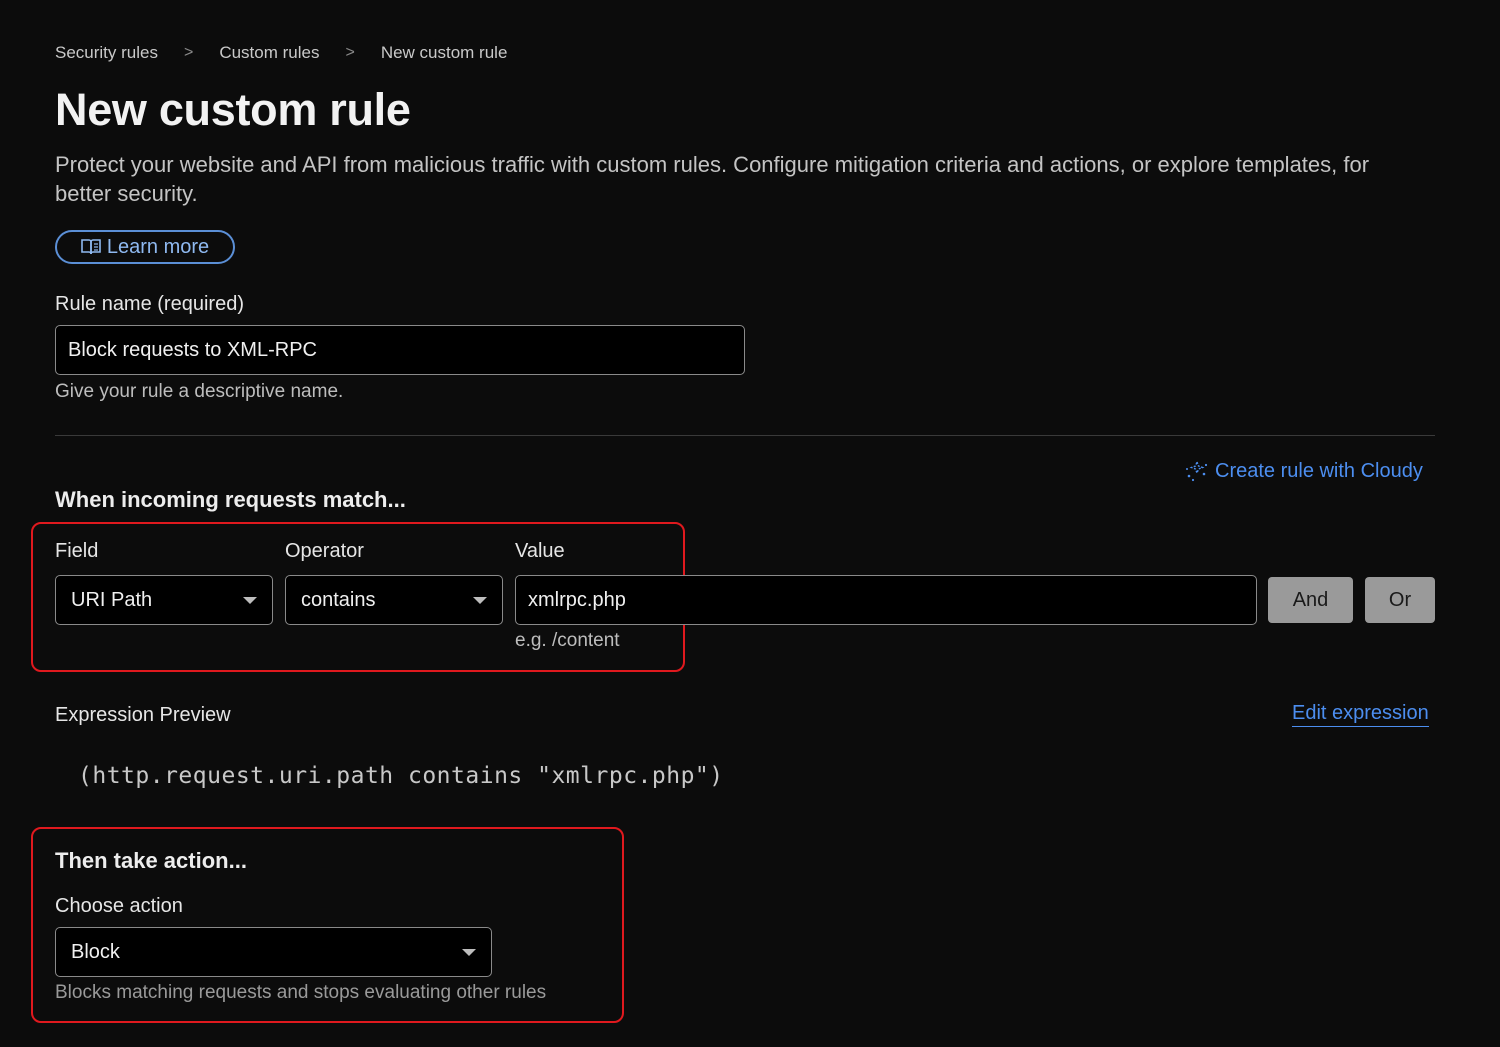  I want to click on and-button: And, so click(1310, 600).